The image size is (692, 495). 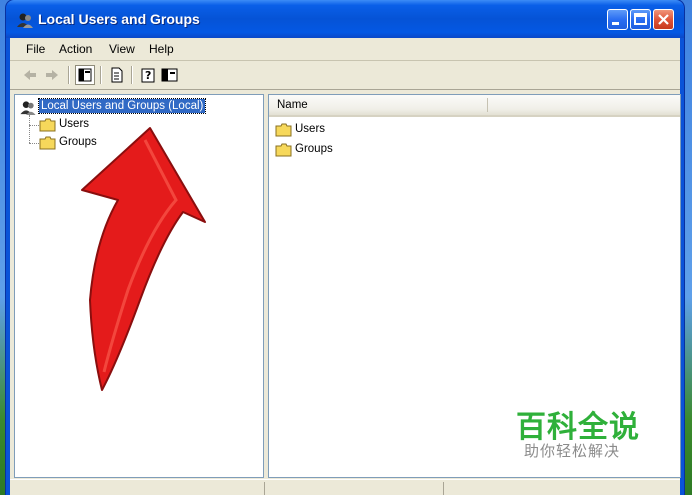 I want to click on back-icon, so click(x=30, y=75).